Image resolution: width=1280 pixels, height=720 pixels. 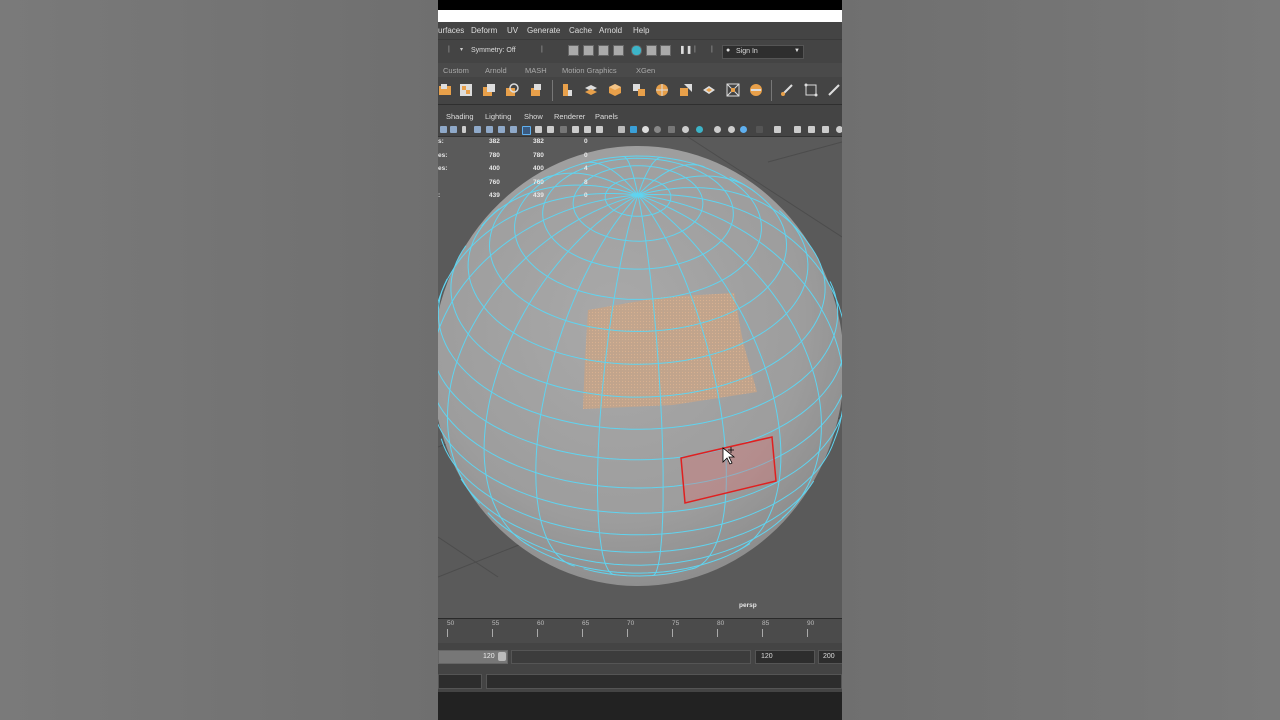 I want to click on bookmark-icon, so click(x=464, y=129).